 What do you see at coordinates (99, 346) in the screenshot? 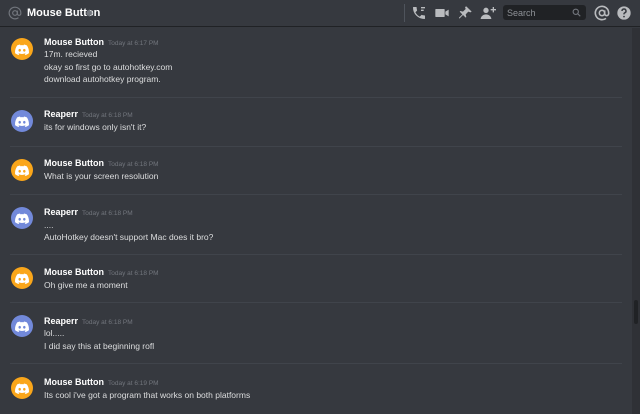
I see `message-text: I did say this at beginning rofl` at bounding box center [99, 346].